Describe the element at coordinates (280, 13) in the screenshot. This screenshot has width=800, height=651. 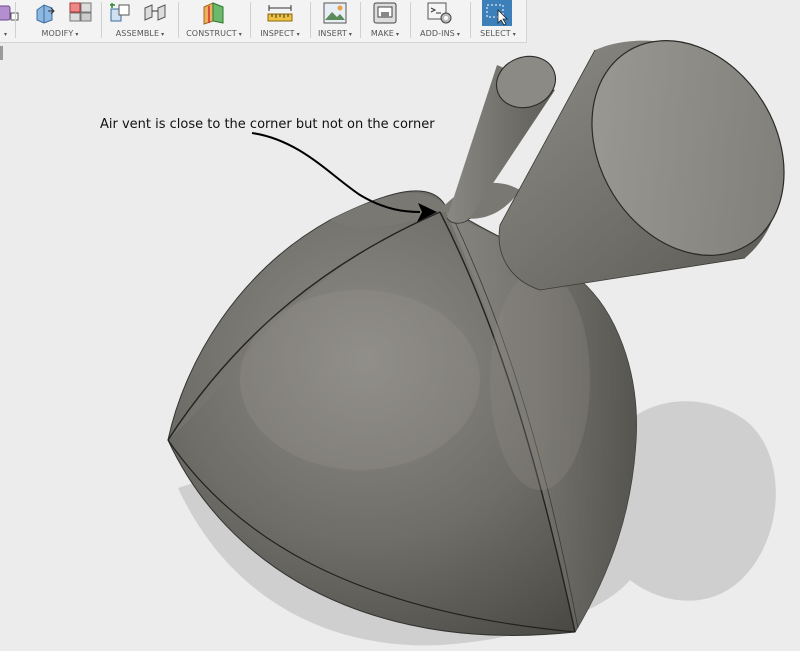
I see `measure-icon` at that location.